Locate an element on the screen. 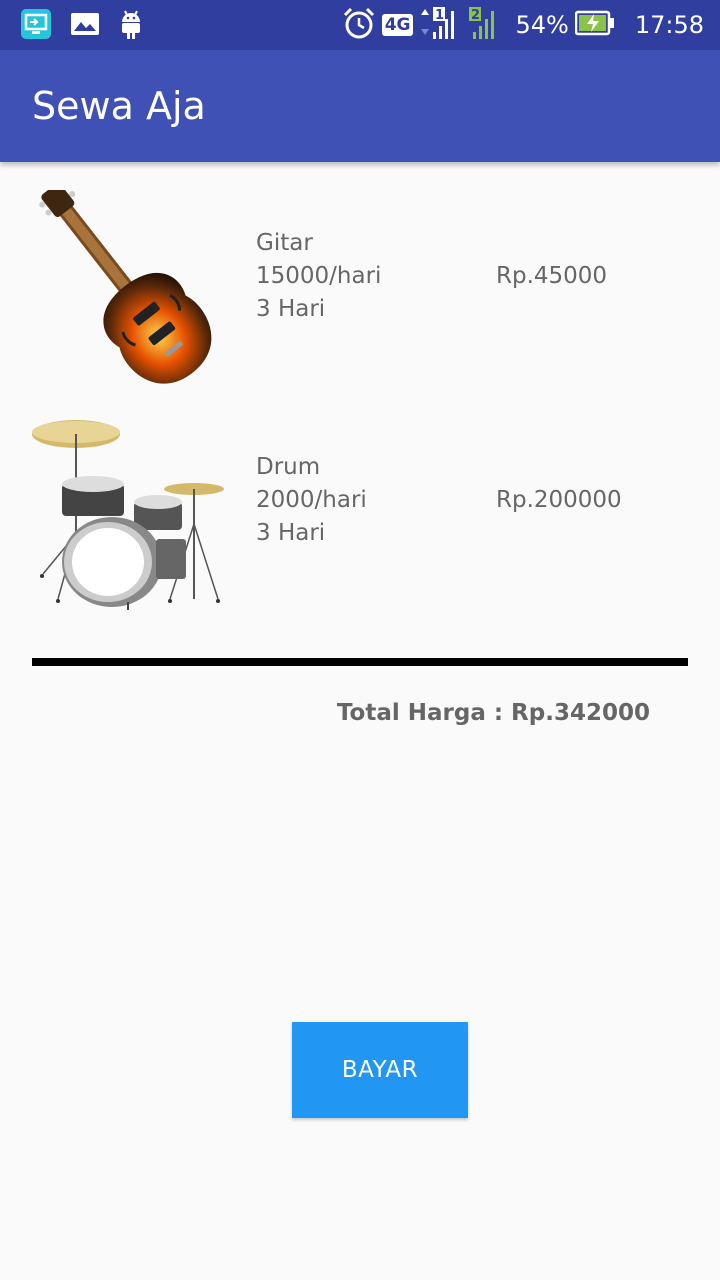 This screenshot has width=720, height=1280. item-price: Rp.45000 is located at coordinates (552, 276).